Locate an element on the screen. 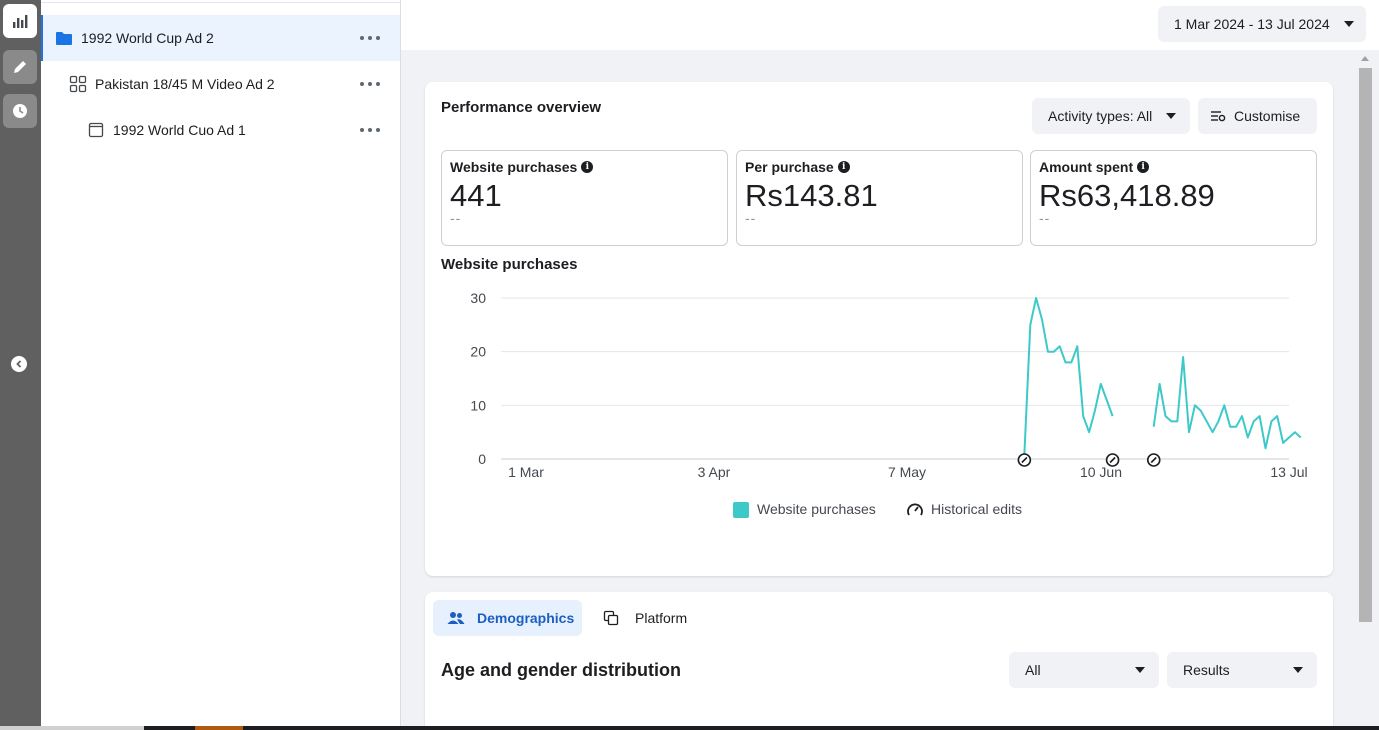 This screenshot has height=730, width=1379. tree-item-ad: 1992 World Cuo Ad 1 is located at coordinates (220, 130).